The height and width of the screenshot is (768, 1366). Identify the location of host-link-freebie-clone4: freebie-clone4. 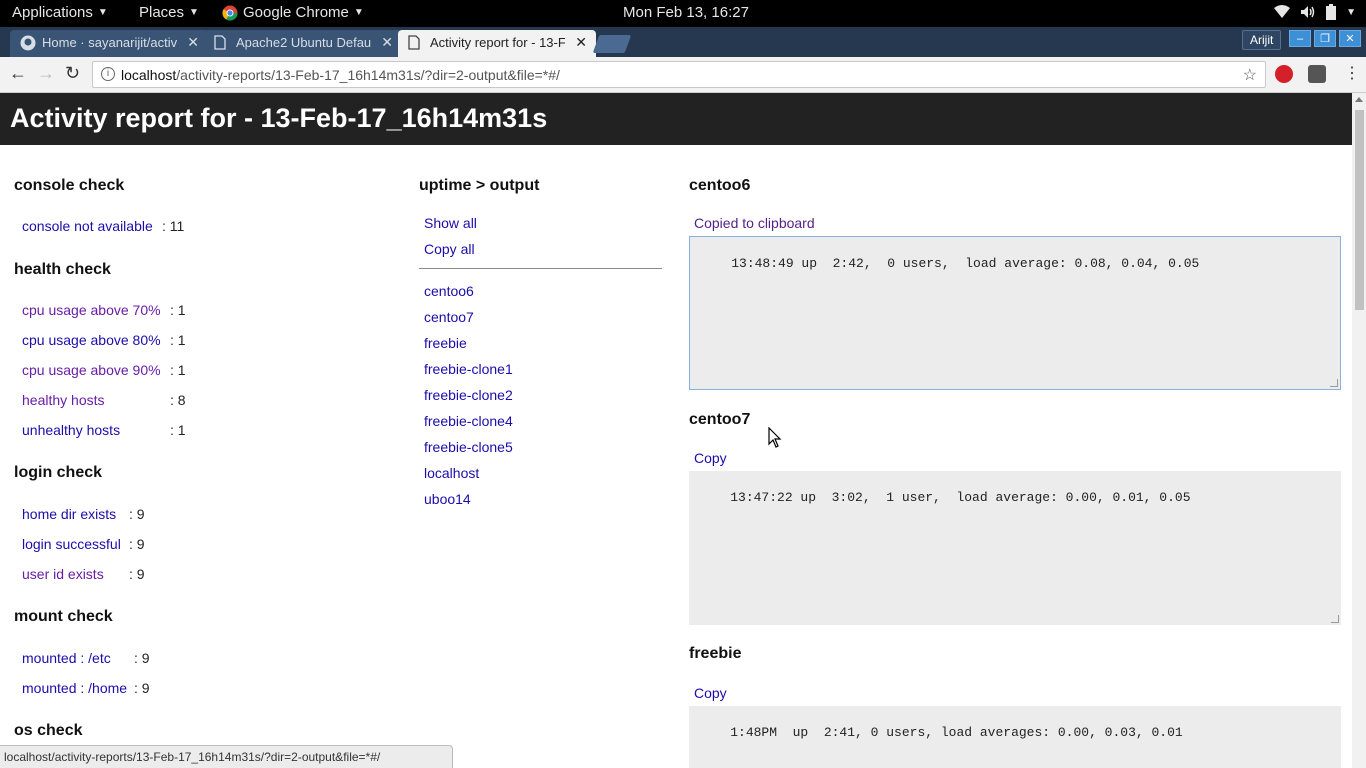
(468, 421).